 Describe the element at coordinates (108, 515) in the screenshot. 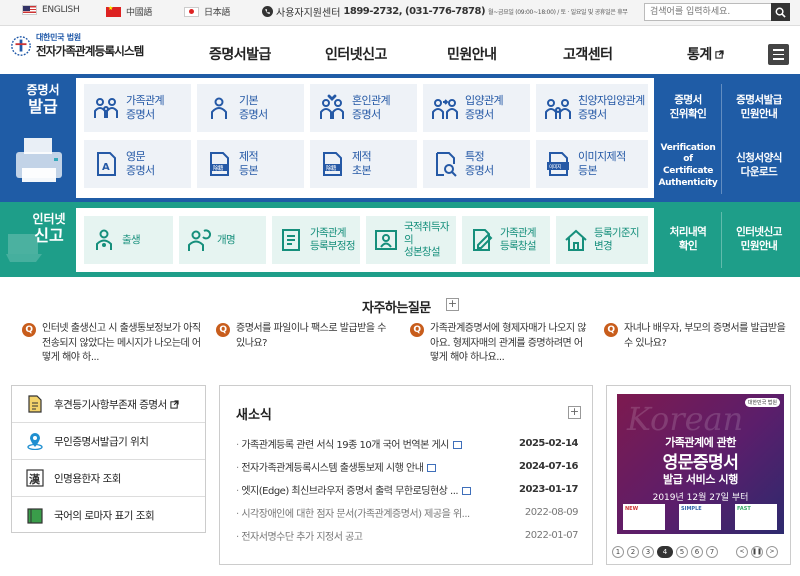

I see `quick-romanization-lookup: 국어의 로마자 표기 조회` at that location.